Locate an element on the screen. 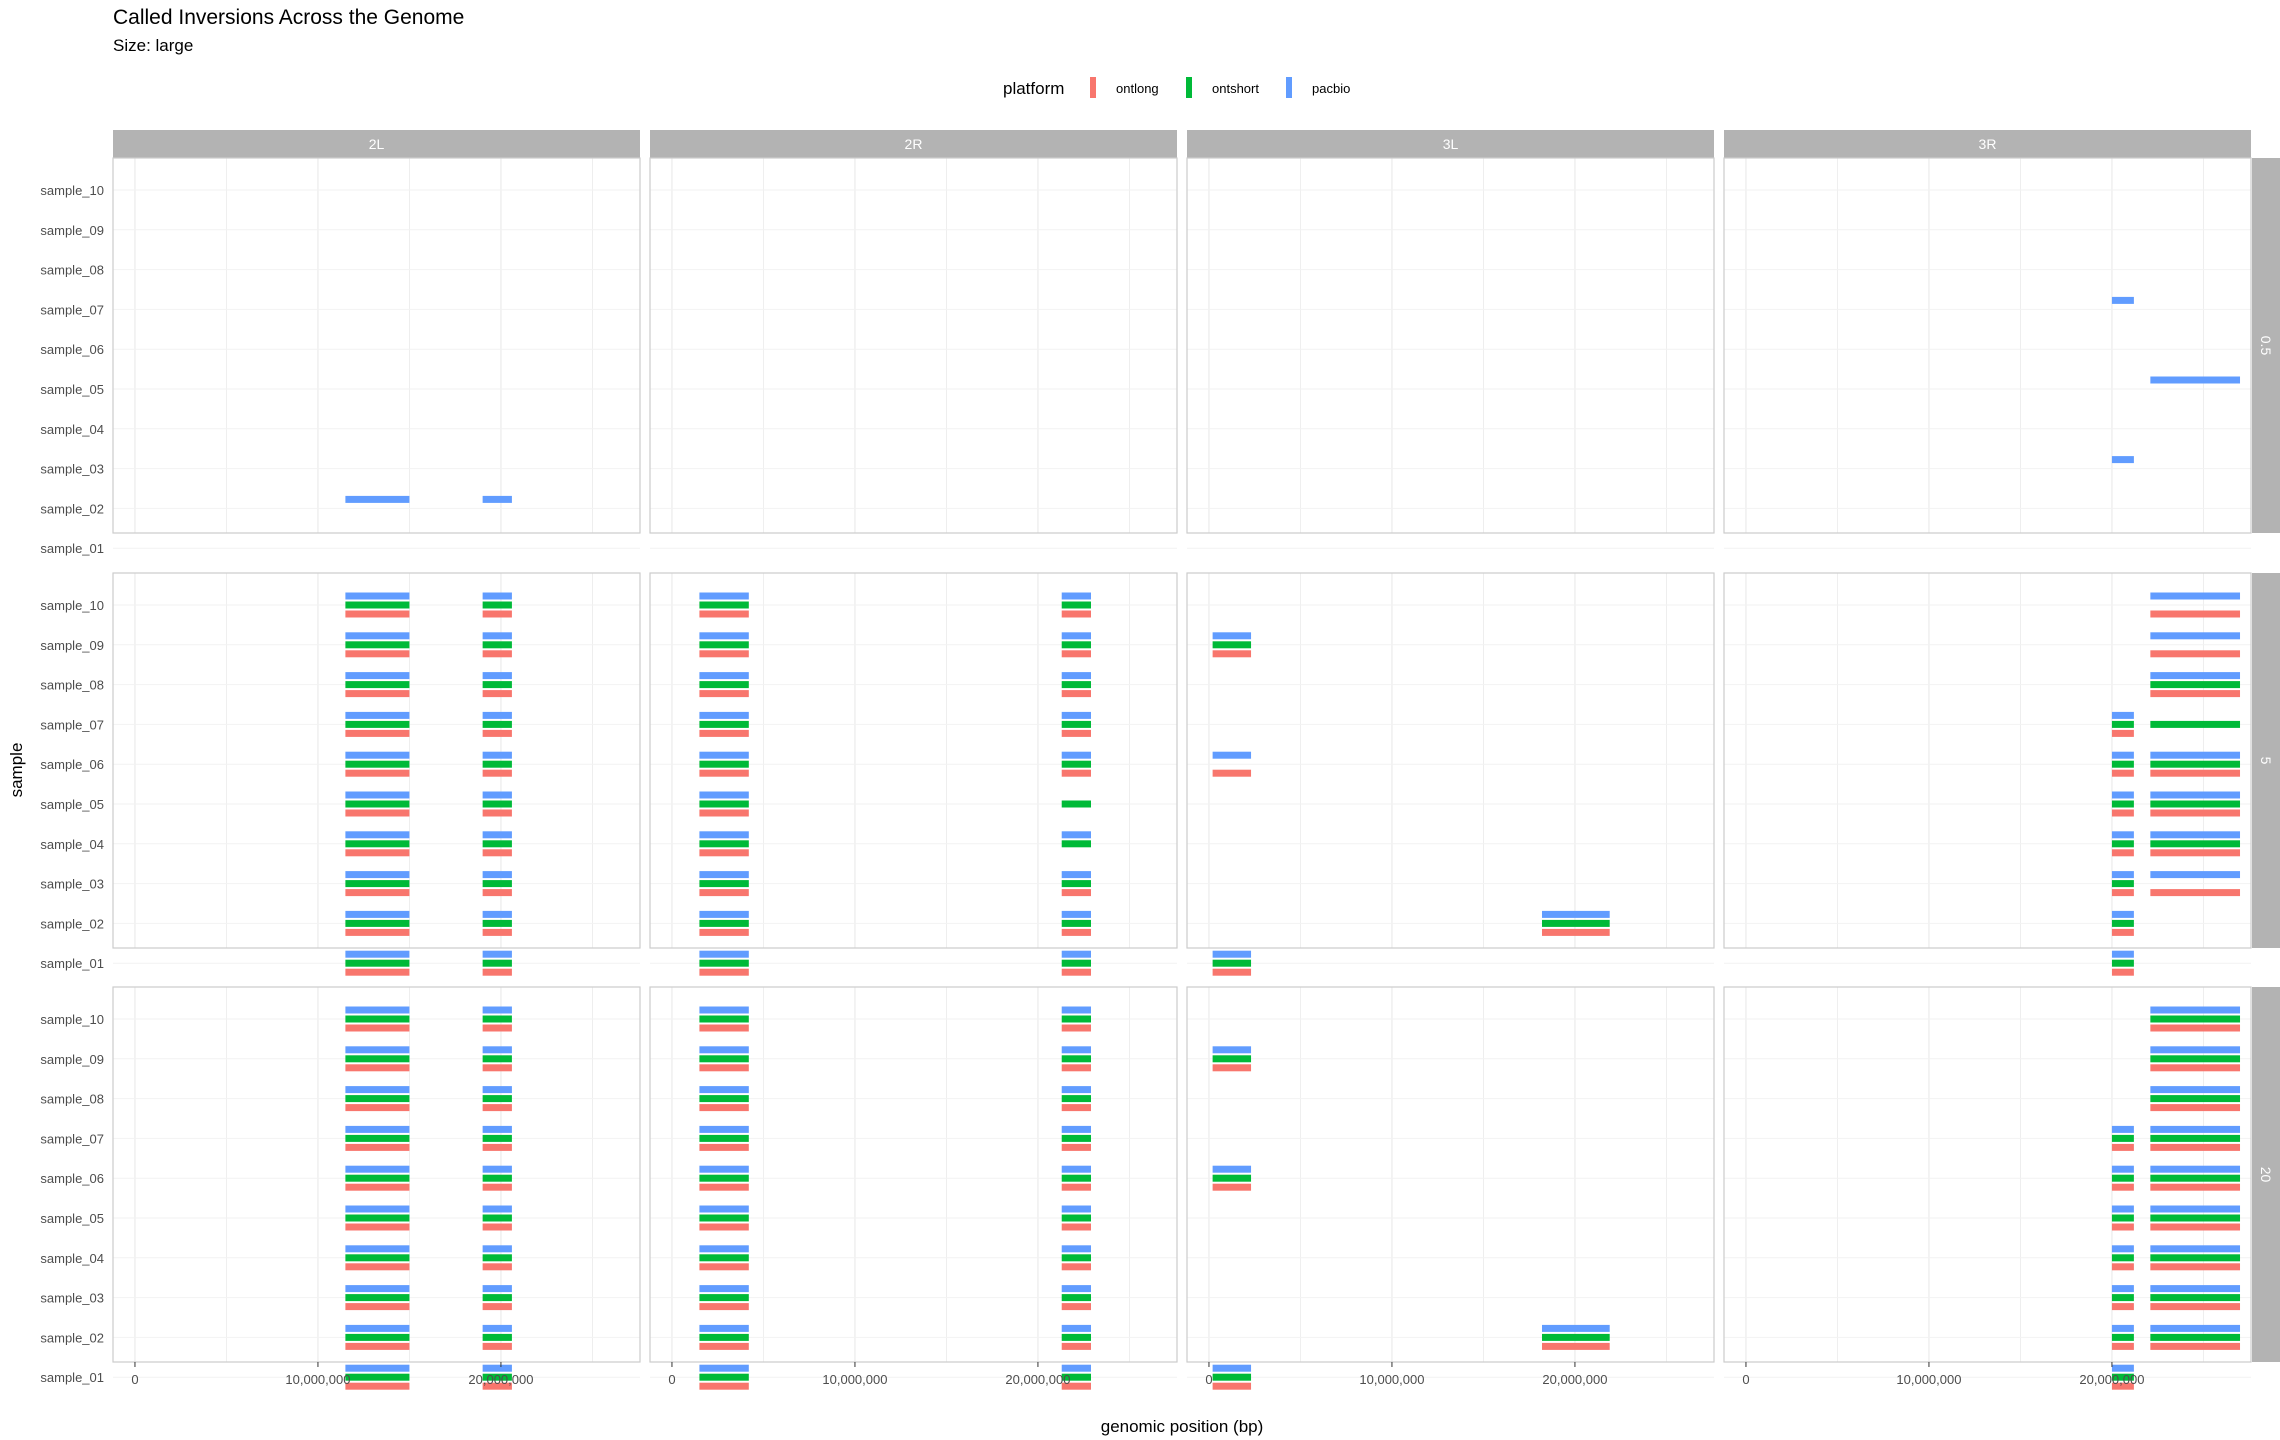 The width and height of the screenshot is (2280, 1440). legend-label-pacbio: pacbio is located at coordinates (1331, 88).